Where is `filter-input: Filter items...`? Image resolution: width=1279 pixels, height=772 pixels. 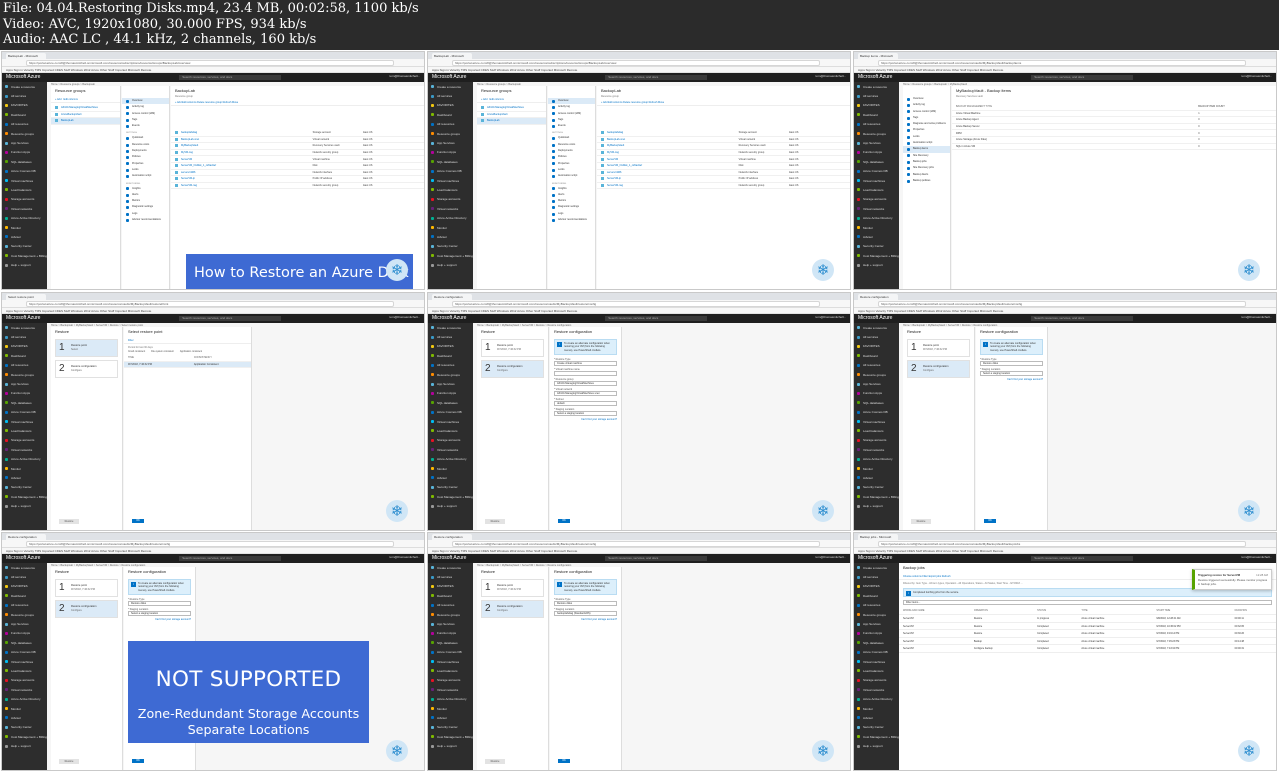
filter-input: Filter items... is located at coordinates (1087, 603).